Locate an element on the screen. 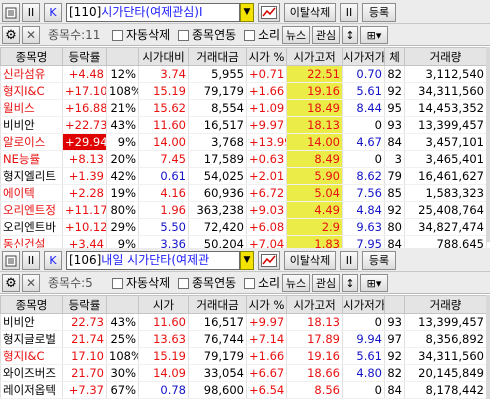 The height and width of the screenshot is (400, 490). trade-amount-cell: 3,768 is located at coordinates (217, 142).